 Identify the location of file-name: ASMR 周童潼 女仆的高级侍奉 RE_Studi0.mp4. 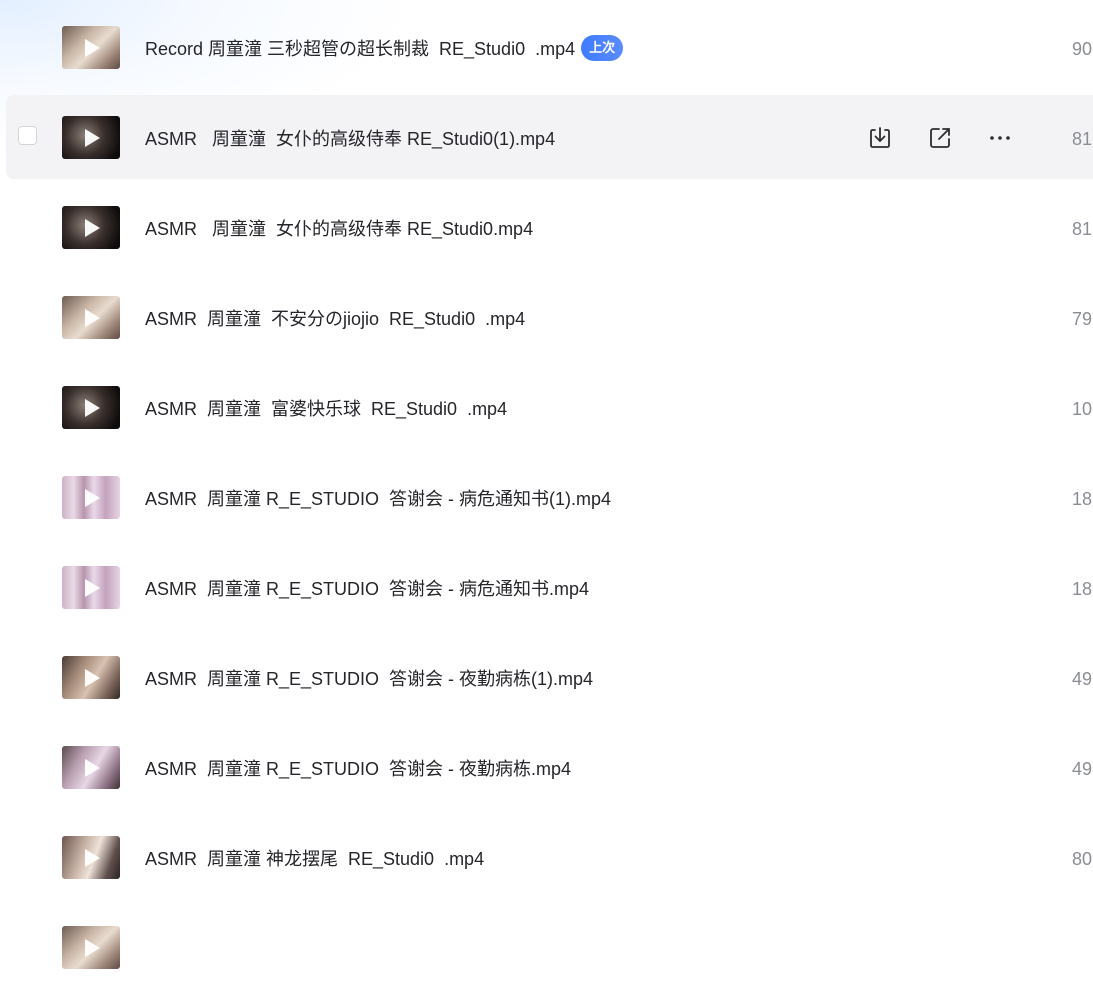
(339, 229).